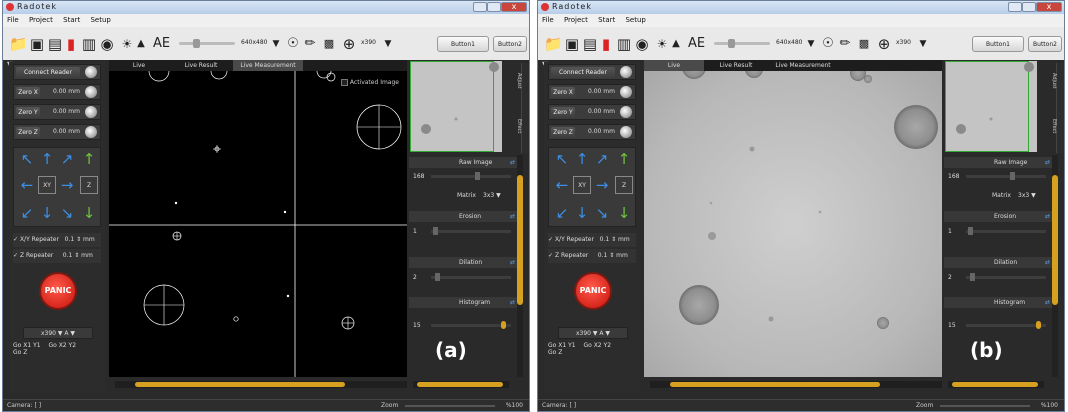 The image size is (1068, 412). What do you see at coordinates (465, 262) in the screenshot?
I see `dilation-header: Dilation ⇄` at bounding box center [465, 262].